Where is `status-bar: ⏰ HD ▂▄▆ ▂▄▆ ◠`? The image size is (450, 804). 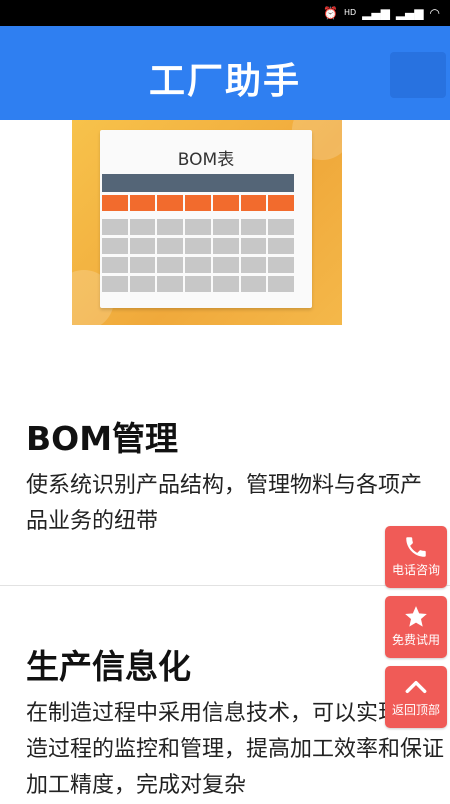 status-bar: ⏰ HD ▂▄▆ ▂▄▆ ◠ is located at coordinates (225, 13).